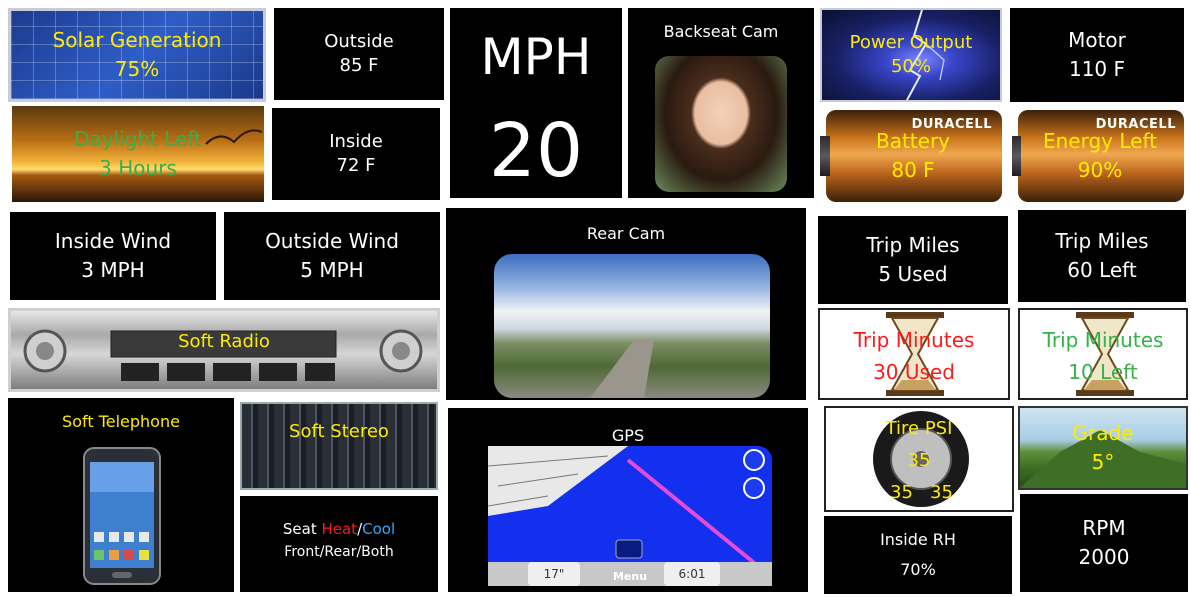  Describe the element at coordinates (913, 170) in the screenshot. I see `battery-temp-value: 80 F` at that location.